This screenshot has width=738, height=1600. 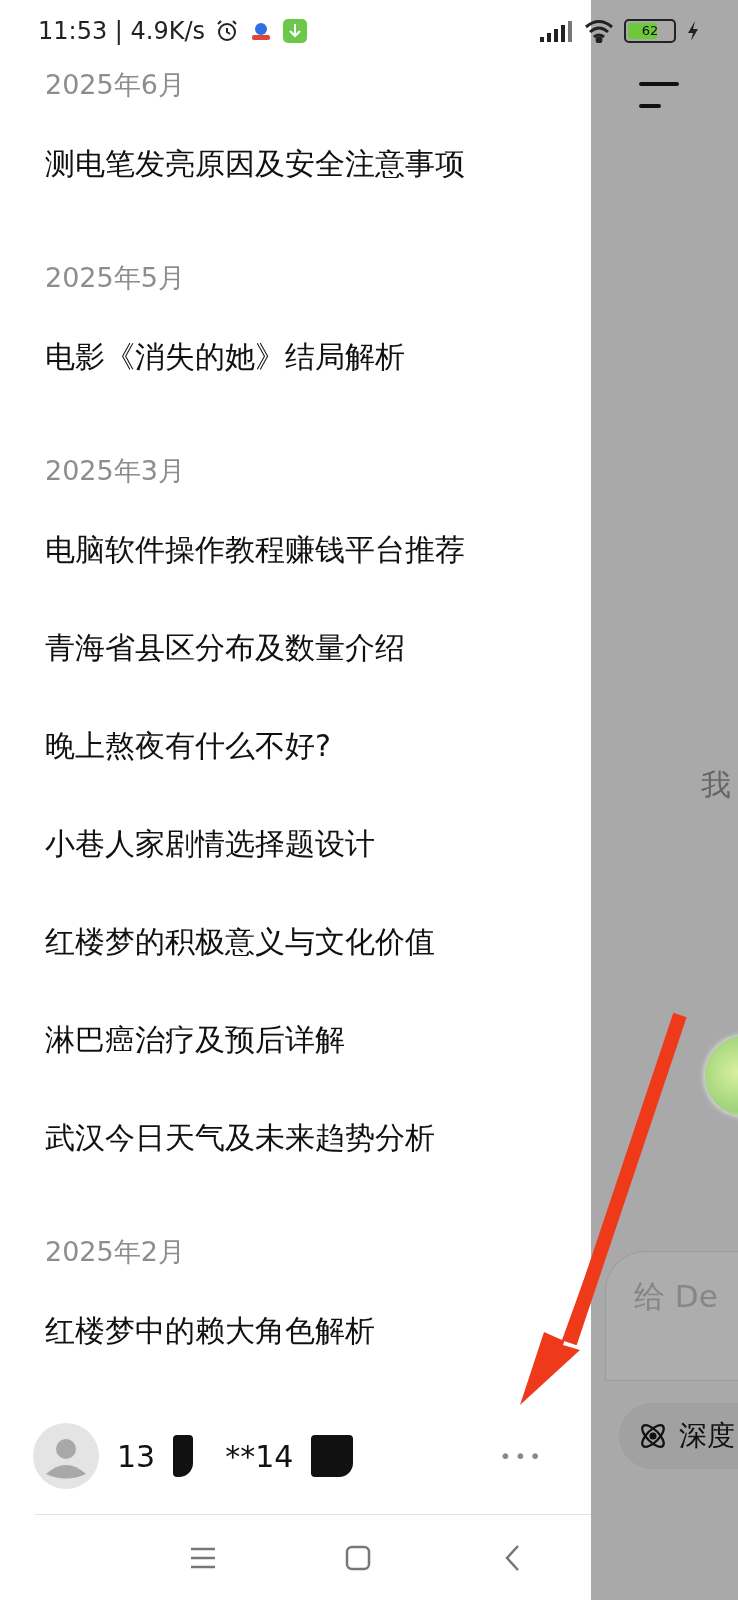 What do you see at coordinates (295, 746) in the screenshot?
I see `chat-history-item: 晚上熬夜有什么不好?` at bounding box center [295, 746].